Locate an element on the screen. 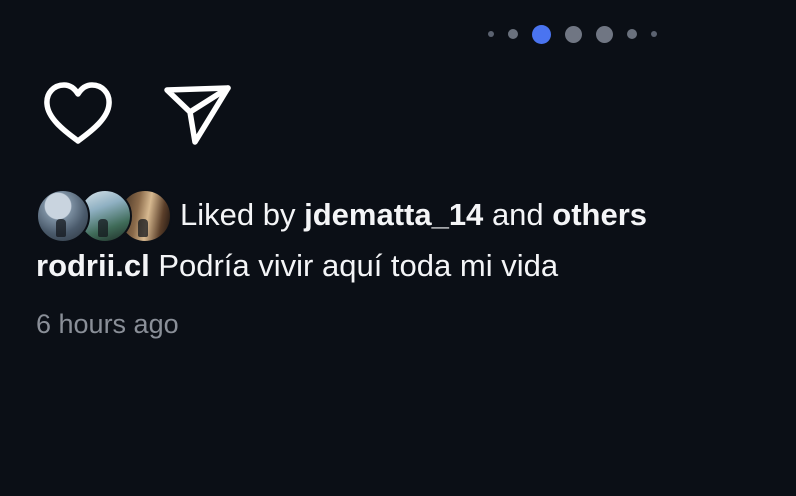 The image size is (796, 496). post-caption: rodrii.cl Podría vivir aquí toda mi vida is located at coordinates (297, 266).